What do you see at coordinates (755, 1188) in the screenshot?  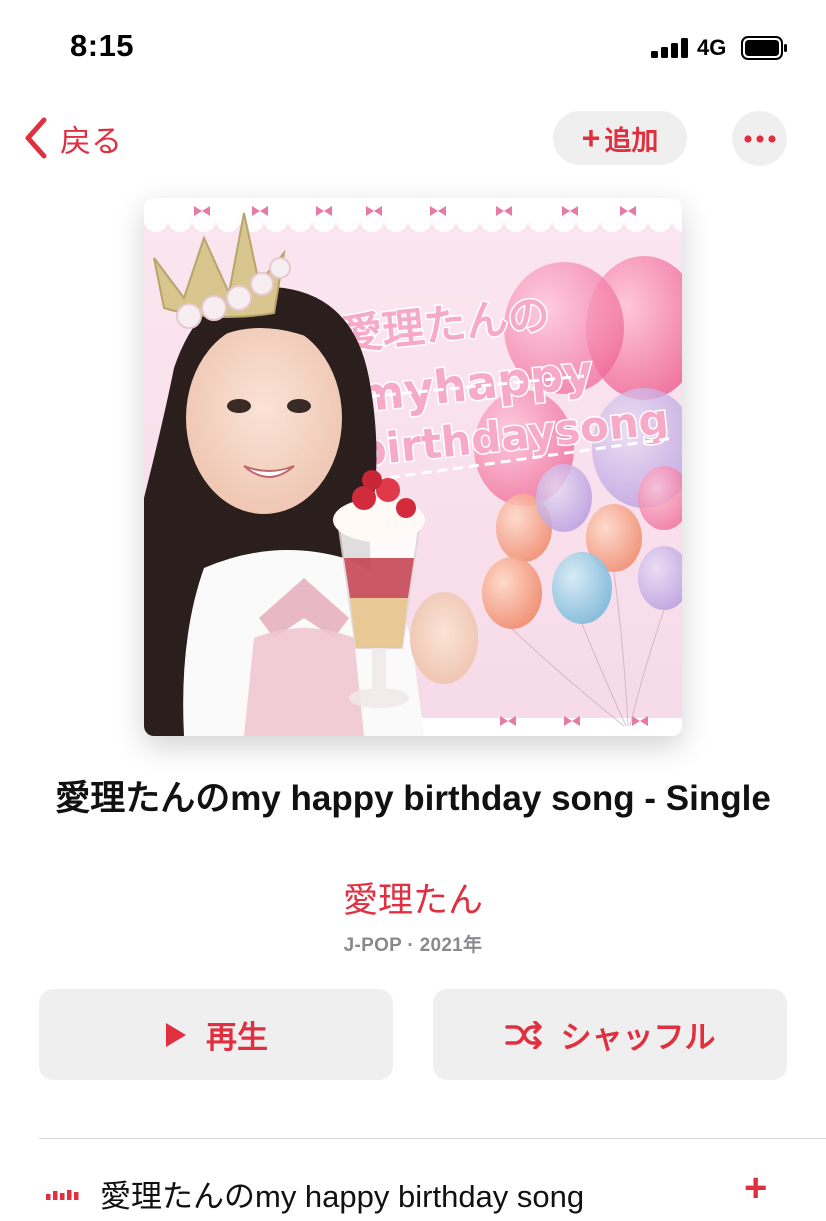 I see `add-track-icon: +` at bounding box center [755, 1188].